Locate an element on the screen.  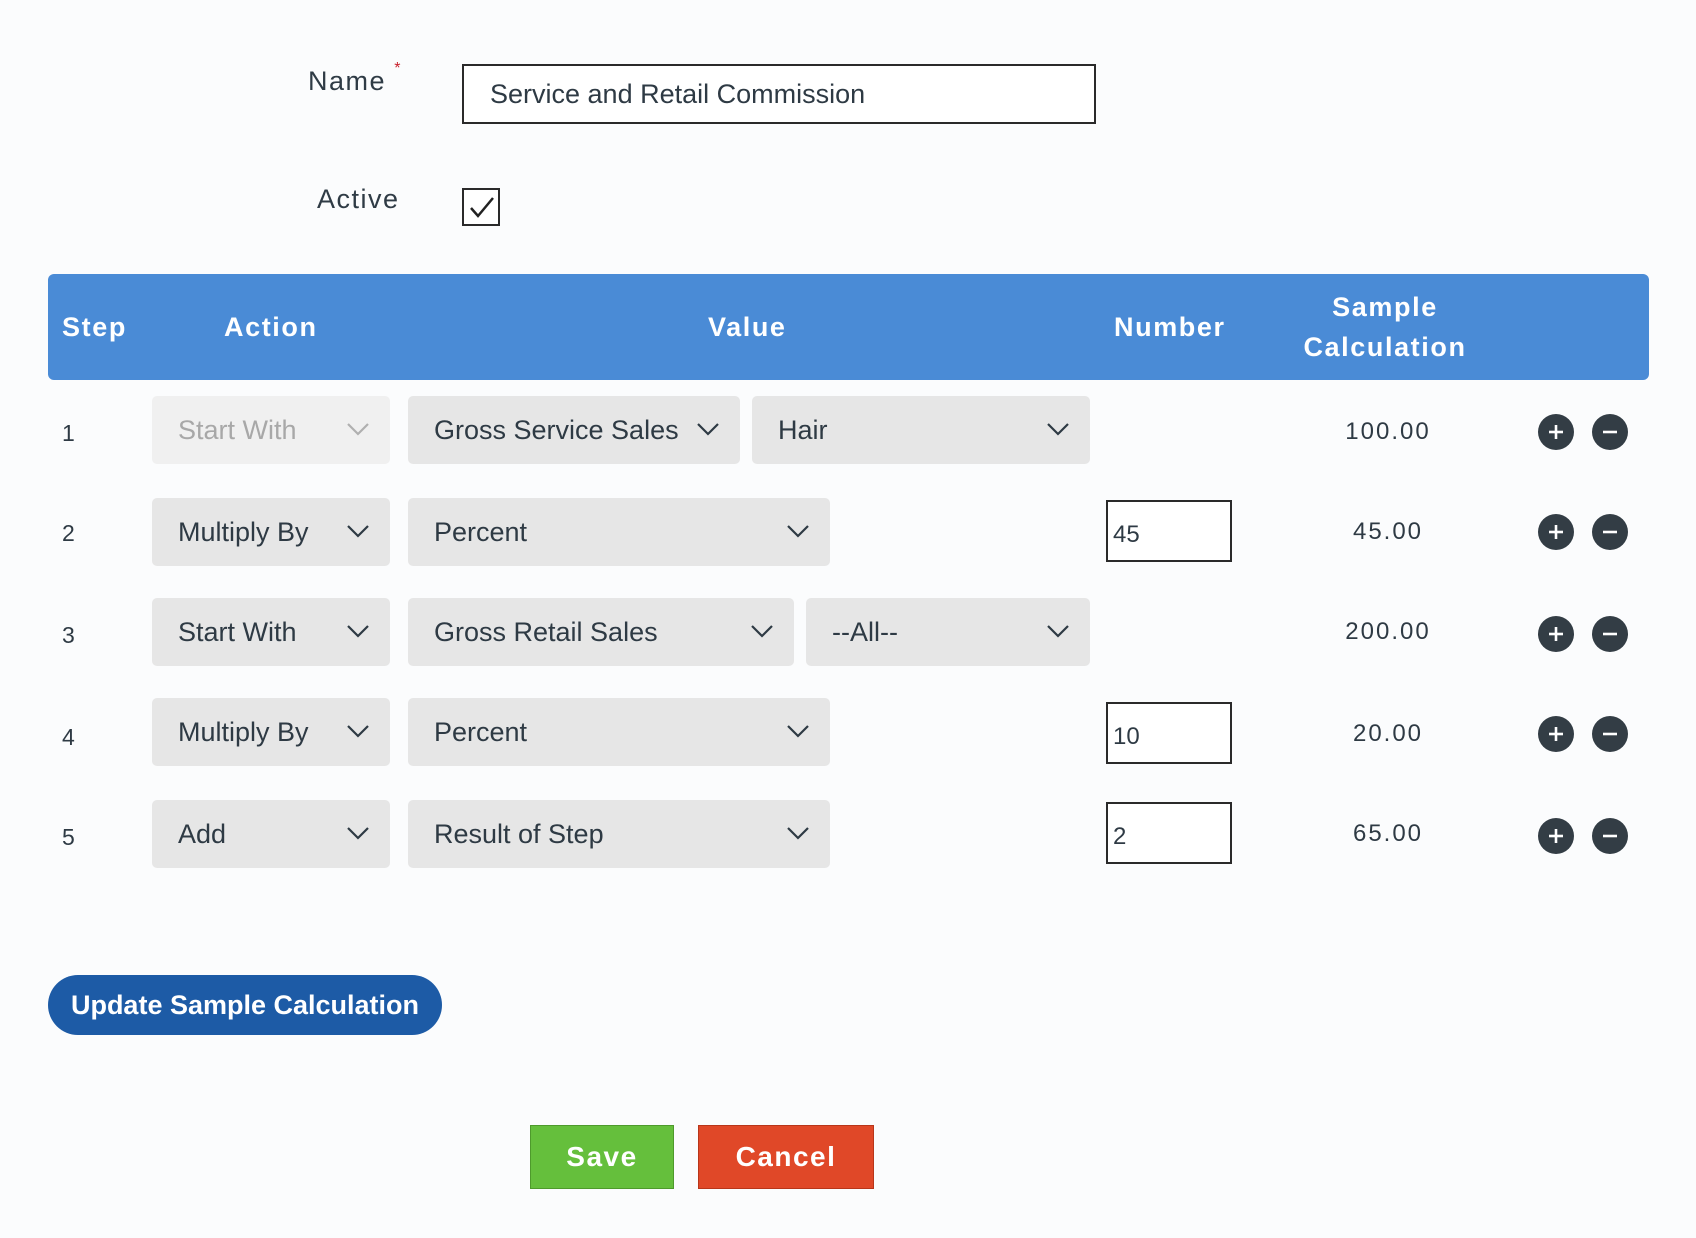
sample-value: 20.00 is located at coordinates (1388, 733).